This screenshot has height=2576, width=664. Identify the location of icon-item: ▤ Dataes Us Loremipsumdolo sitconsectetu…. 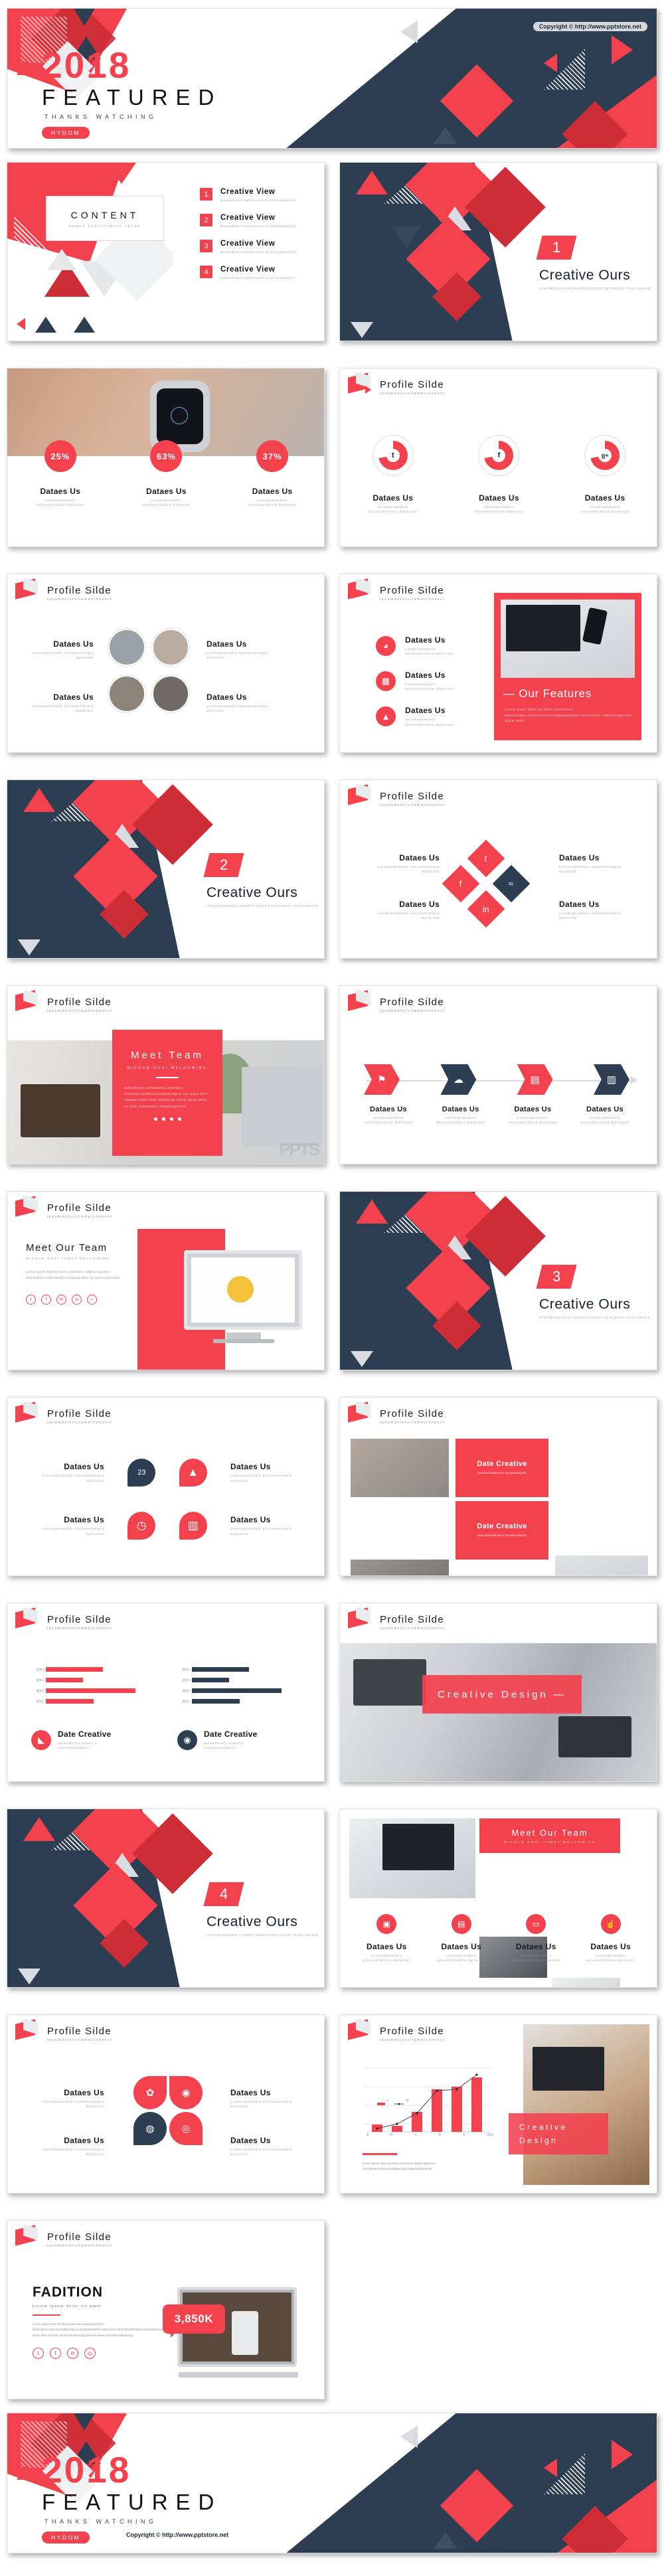
(462, 1938).